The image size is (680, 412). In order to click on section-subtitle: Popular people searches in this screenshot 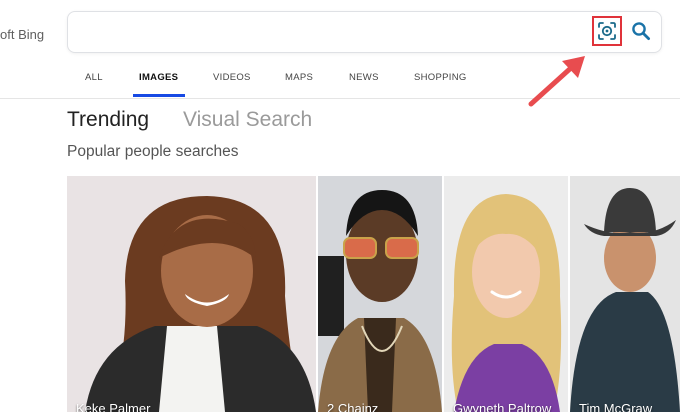, I will do `click(153, 151)`.